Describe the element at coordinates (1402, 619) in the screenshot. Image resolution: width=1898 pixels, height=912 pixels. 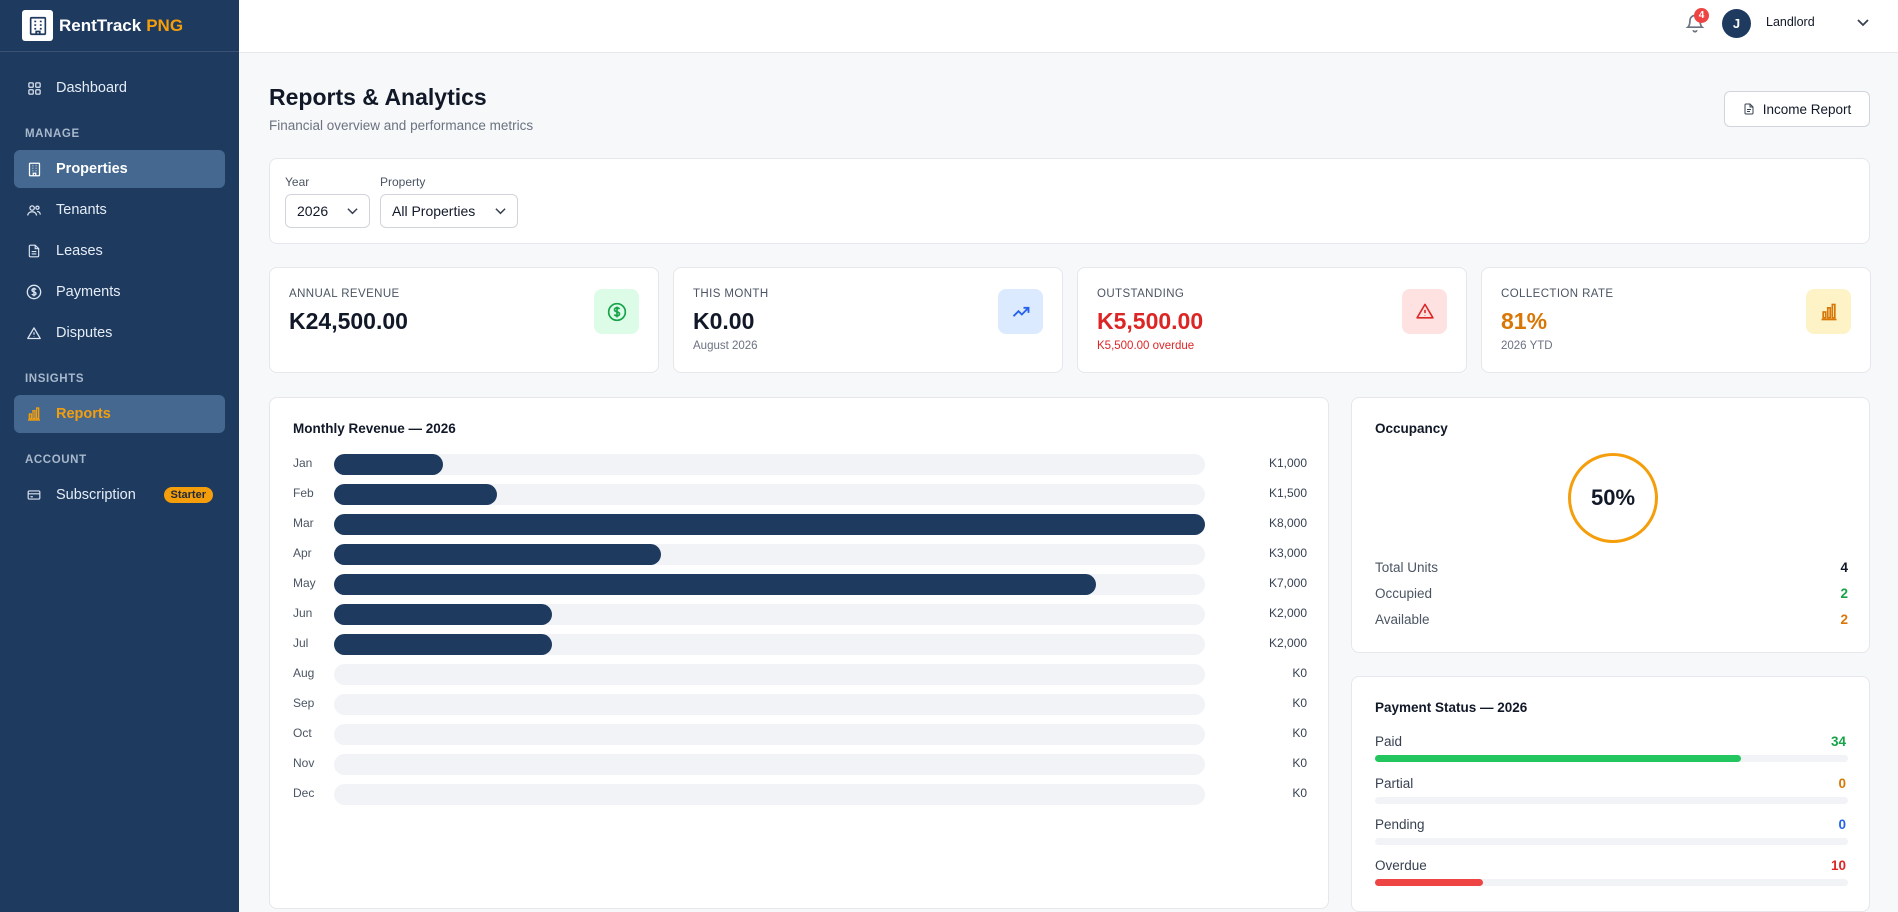
I see `occupancy-row-label: Available` at that location.